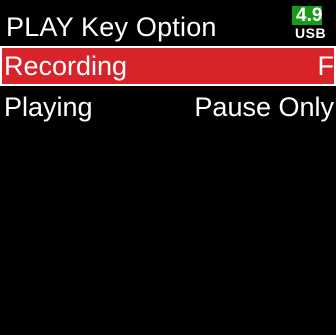  What do you see at coordinates (264, 107) in the screenshot?
I see `menu-item-value: Pause Only` at bounding box center [264, 107].